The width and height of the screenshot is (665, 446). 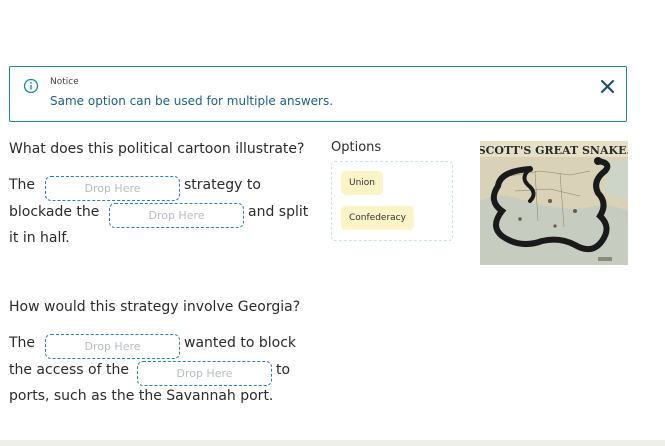 What do you see at coordinates (112, 346) in the screenshot?
I see `q2-drop-zone-1: Drop Here` at bounding box center [112, 346].